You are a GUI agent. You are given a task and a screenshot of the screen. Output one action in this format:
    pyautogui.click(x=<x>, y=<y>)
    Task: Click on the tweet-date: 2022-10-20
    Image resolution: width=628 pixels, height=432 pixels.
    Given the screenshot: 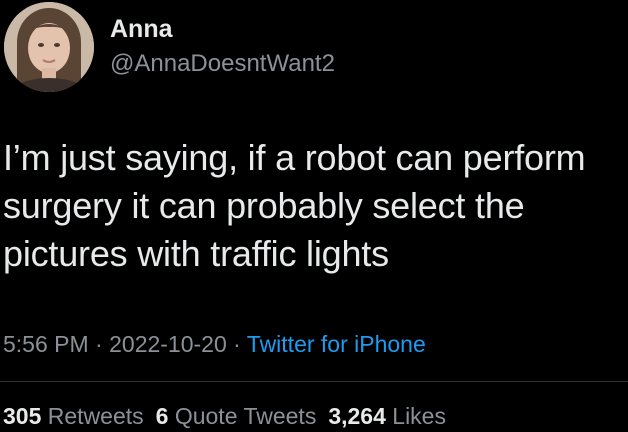 What is the action you would take?
    pyautogui.click(x=168, y=344)
    